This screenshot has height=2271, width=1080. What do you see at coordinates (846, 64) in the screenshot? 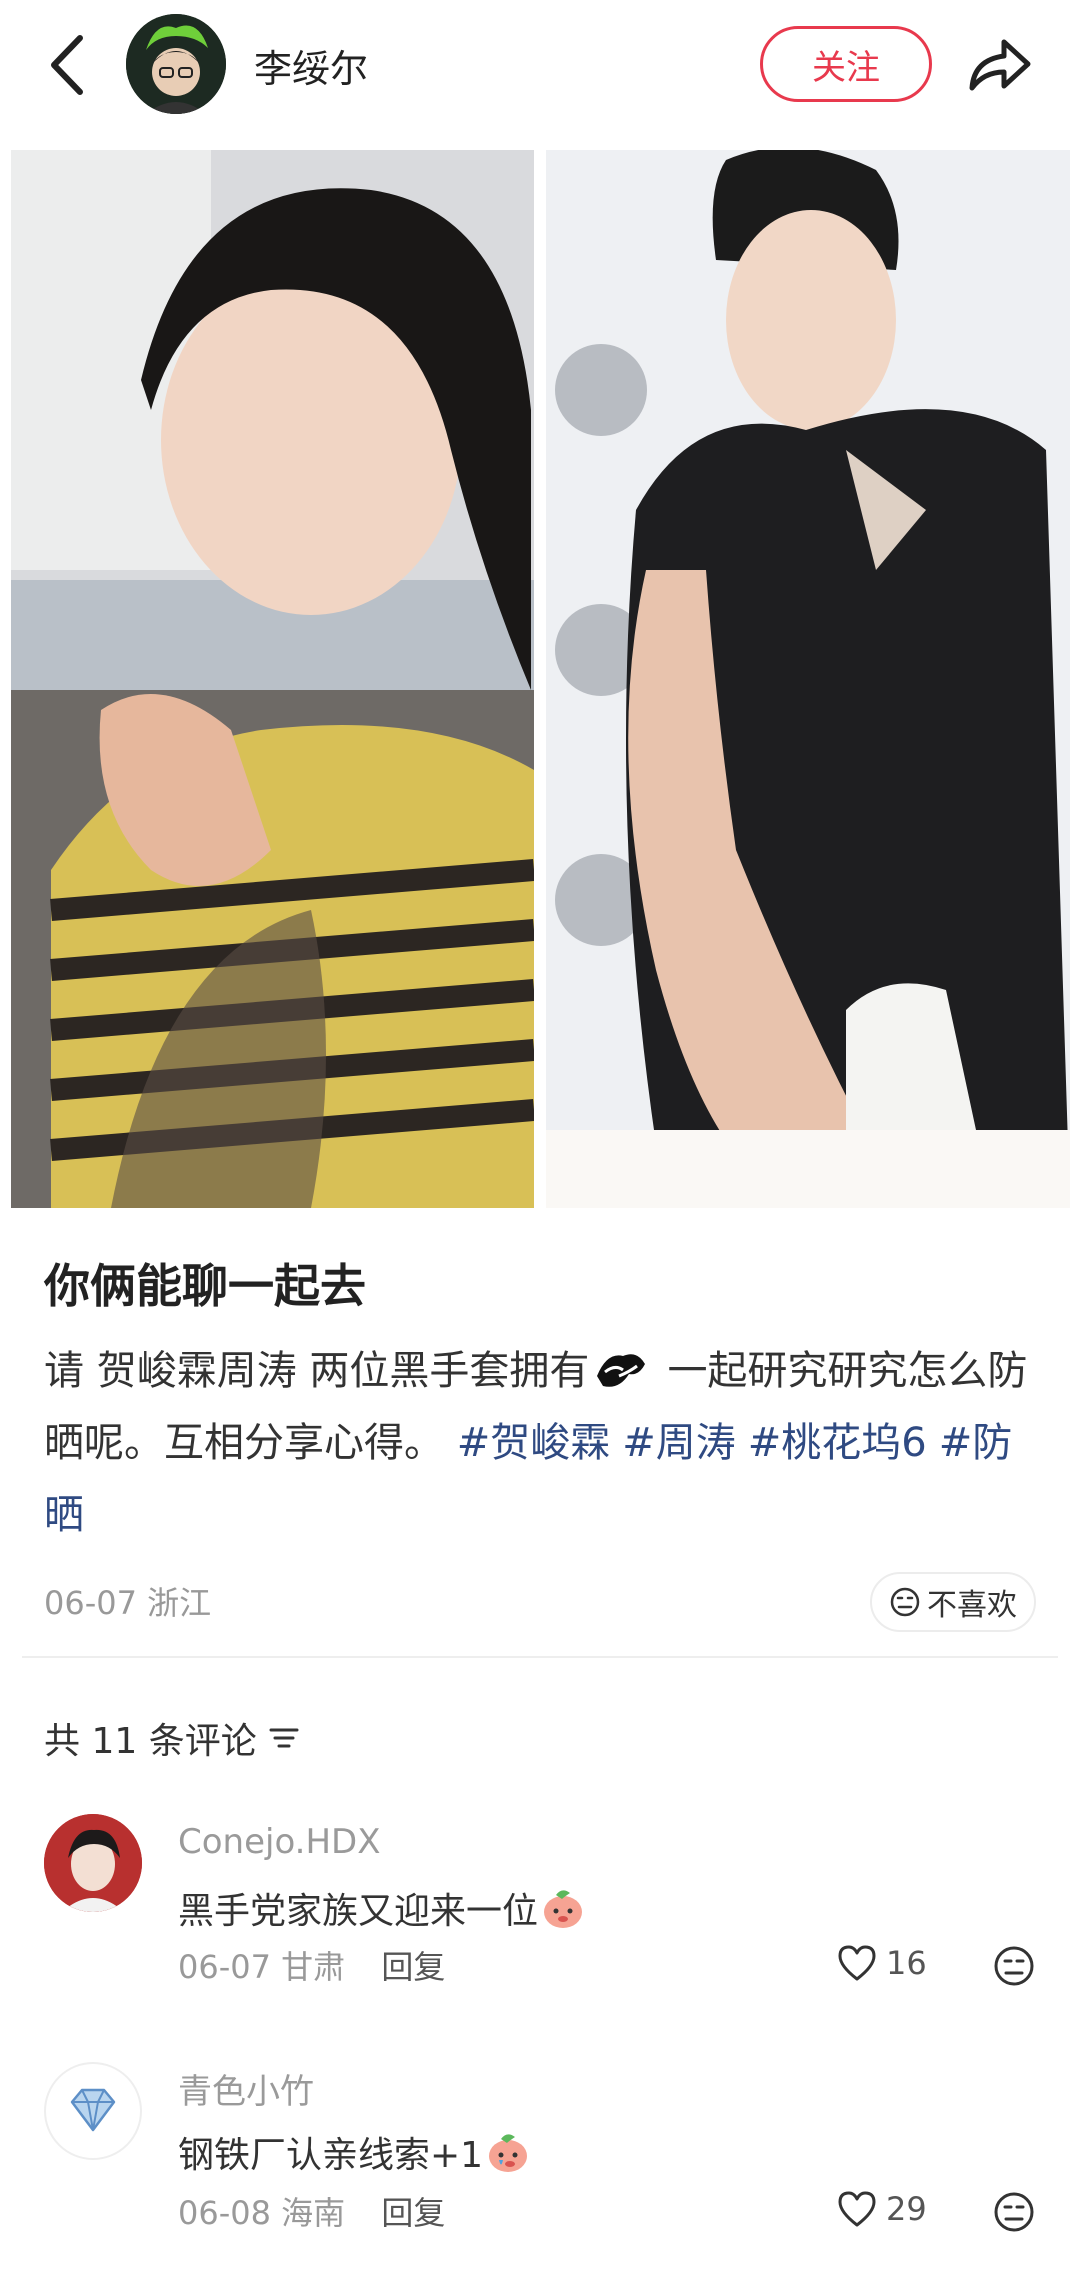
I see `follow-button: 关注` at bounding box center [846, 64].